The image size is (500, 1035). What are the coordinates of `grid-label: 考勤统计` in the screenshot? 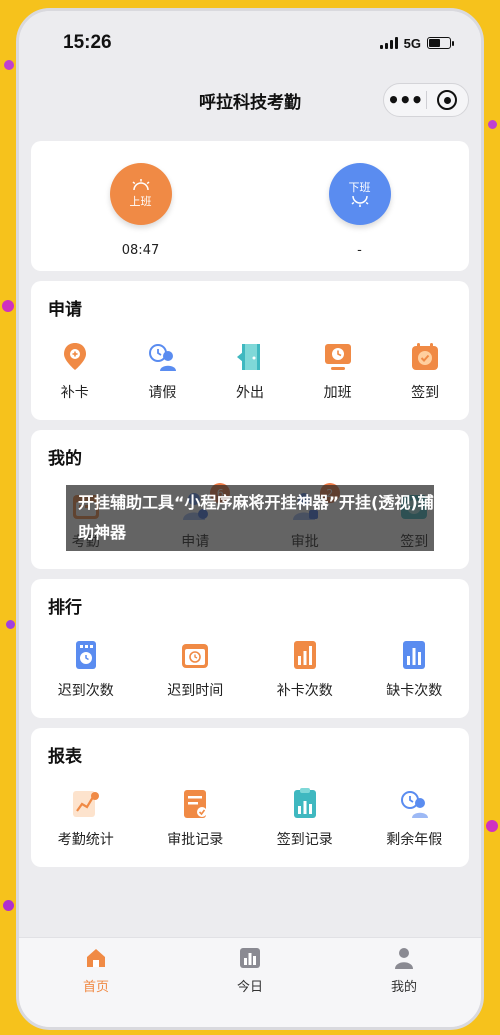 It's located at (85, 840).